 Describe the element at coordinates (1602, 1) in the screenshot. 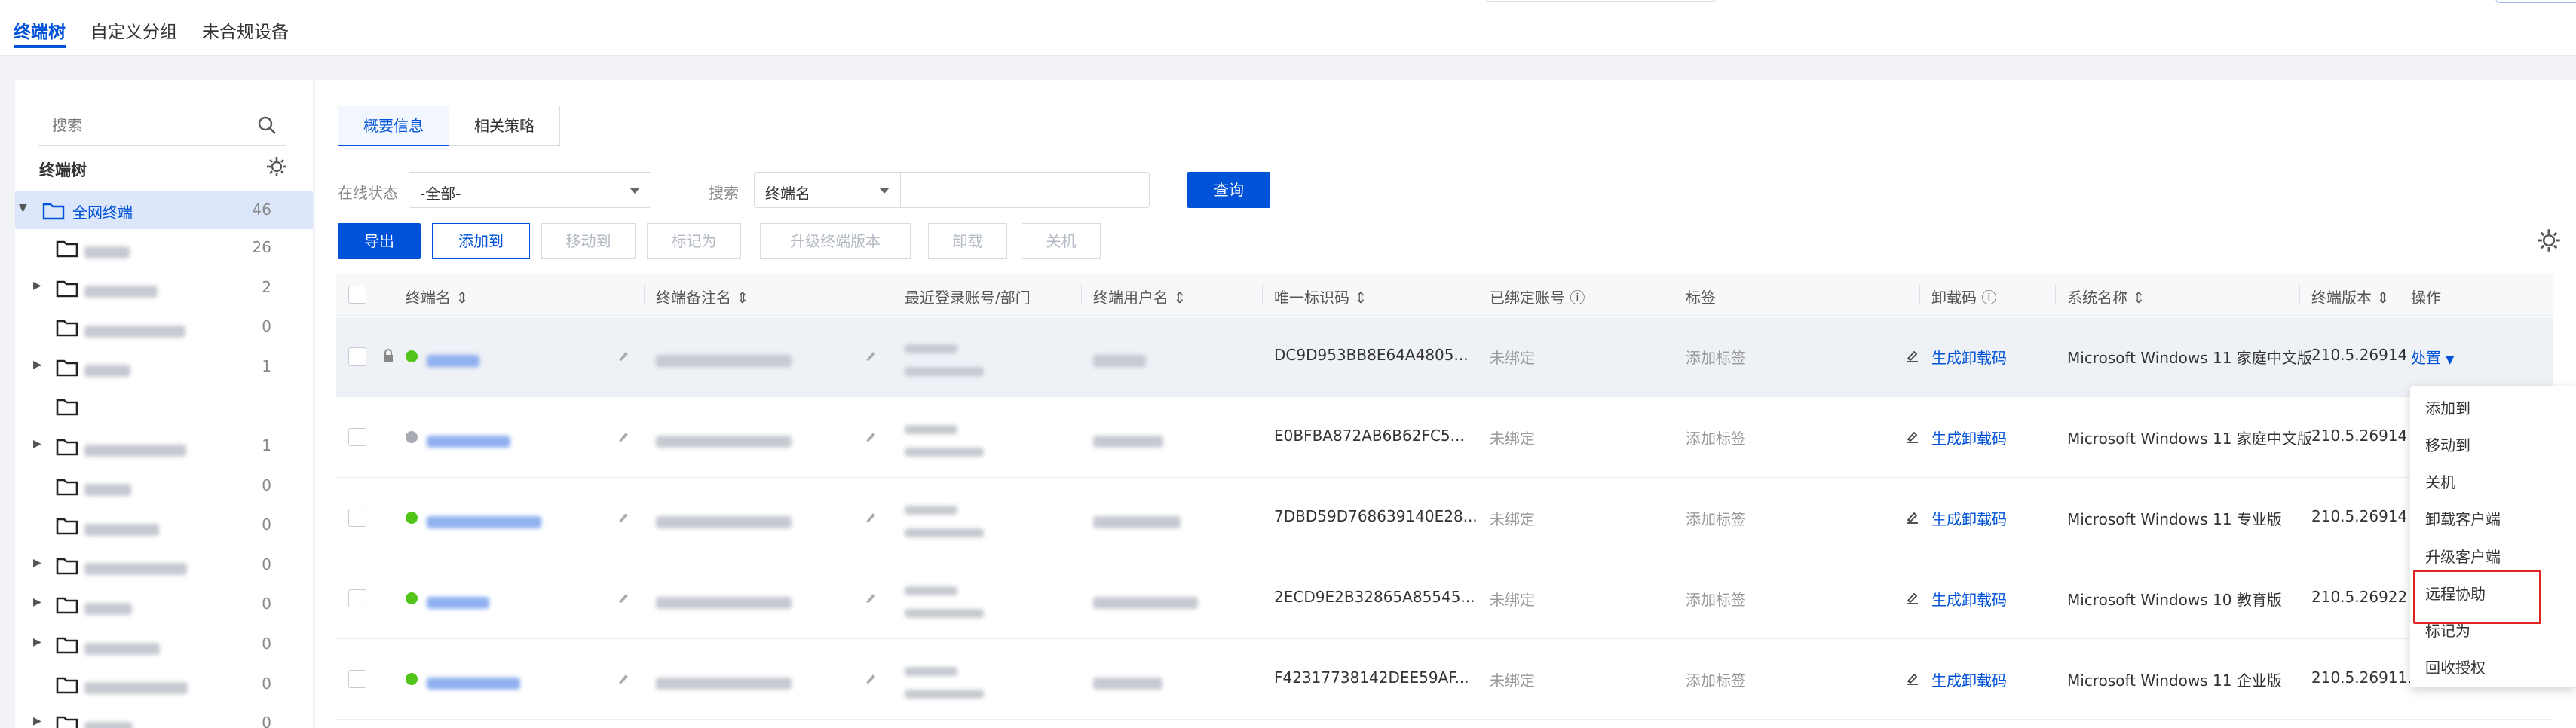

I see `top-search-input` at that location.